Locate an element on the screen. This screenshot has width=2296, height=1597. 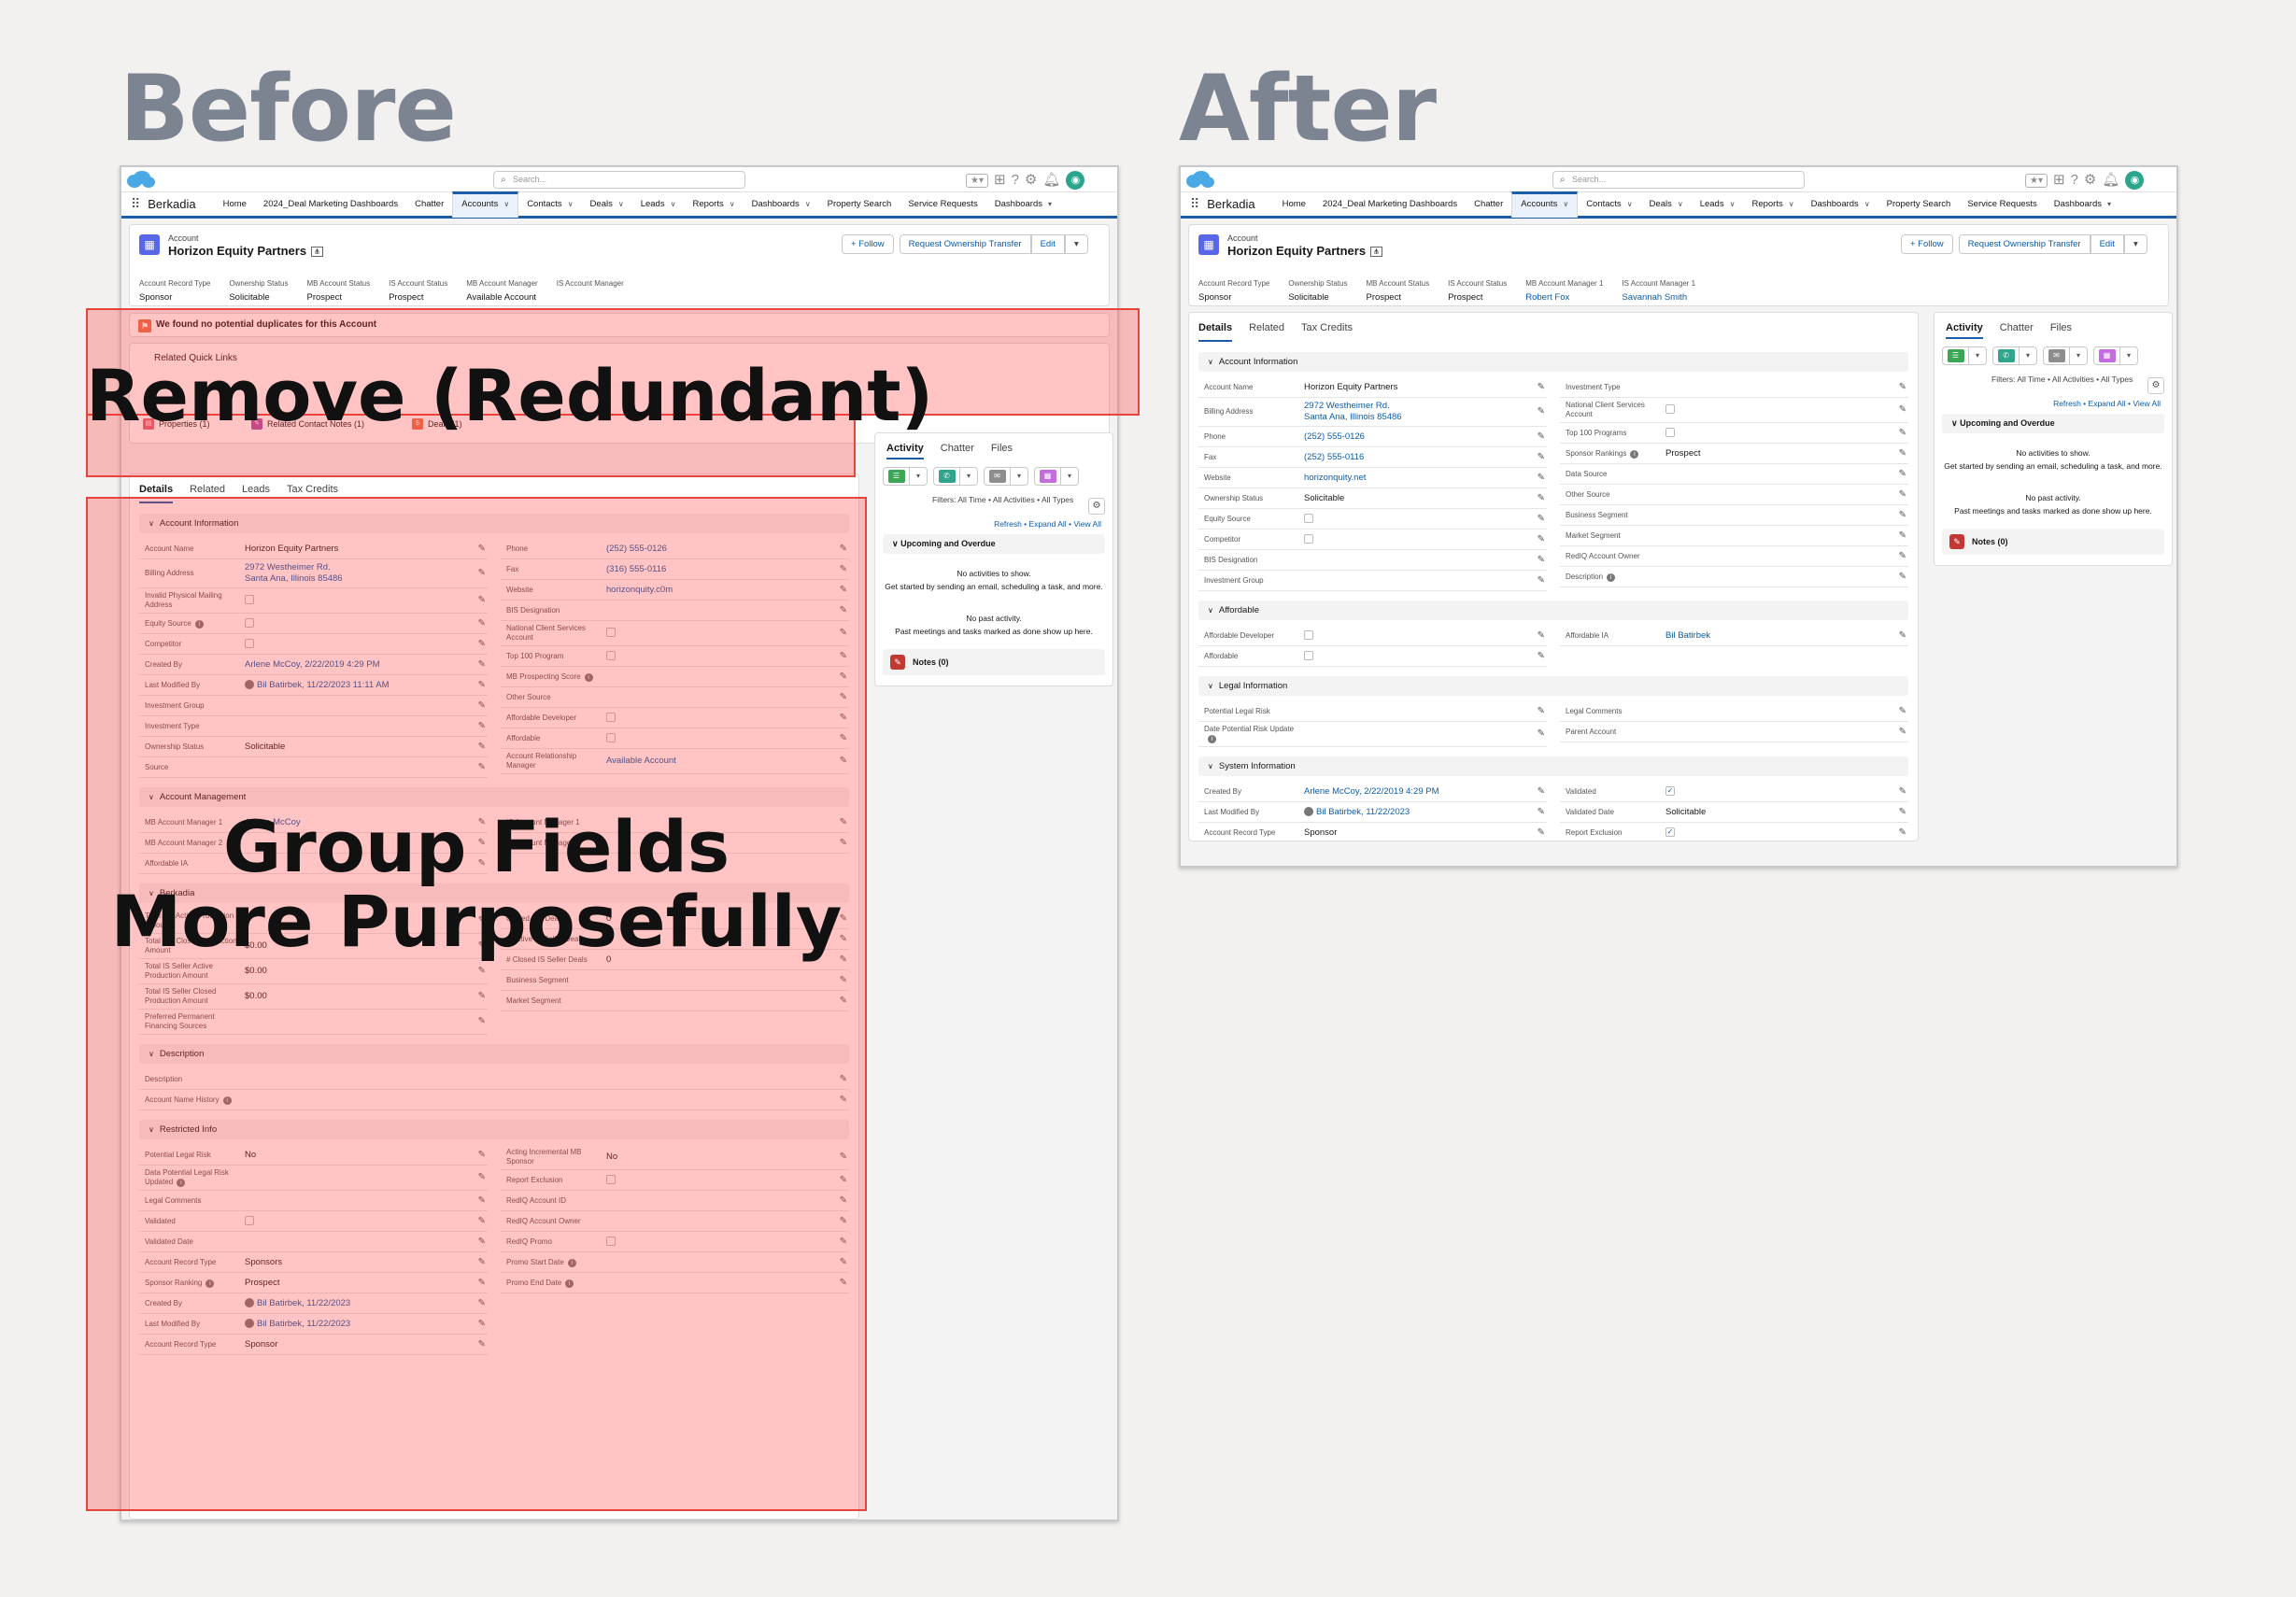
section-affordable: ∨ Affordable is located at coordinates (1553, 610).